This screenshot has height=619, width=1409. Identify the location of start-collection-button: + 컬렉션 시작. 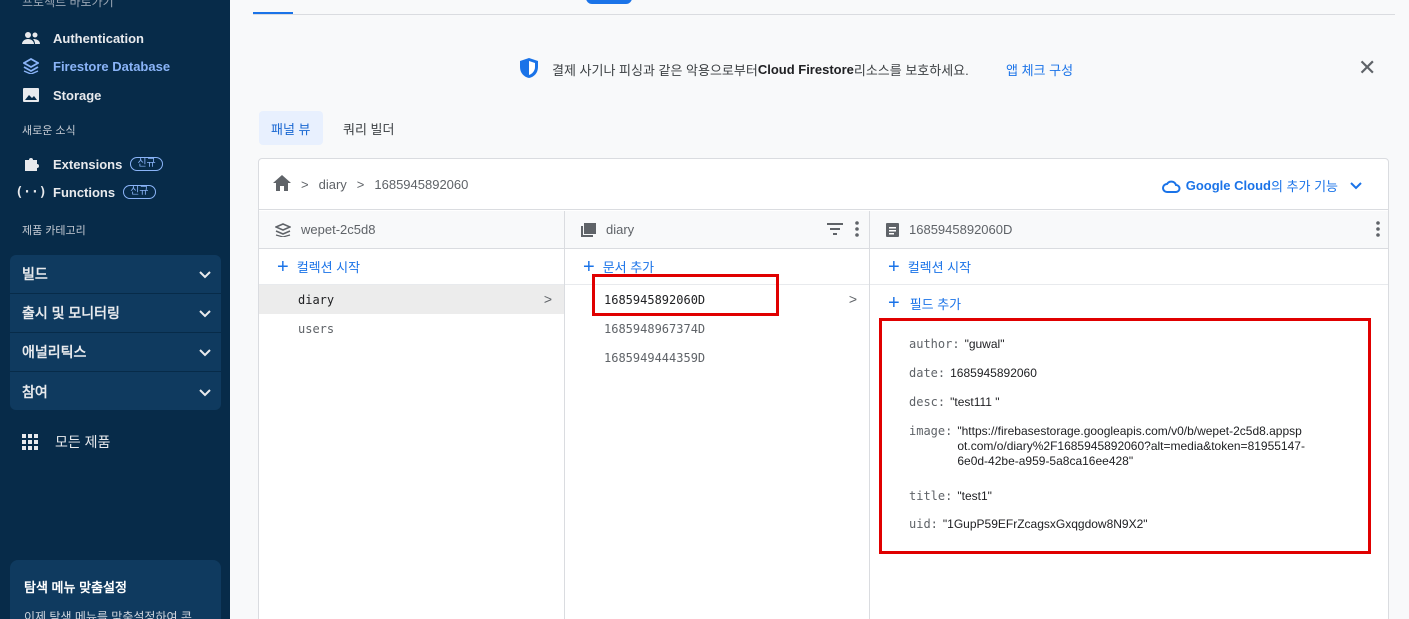
(411, 267).